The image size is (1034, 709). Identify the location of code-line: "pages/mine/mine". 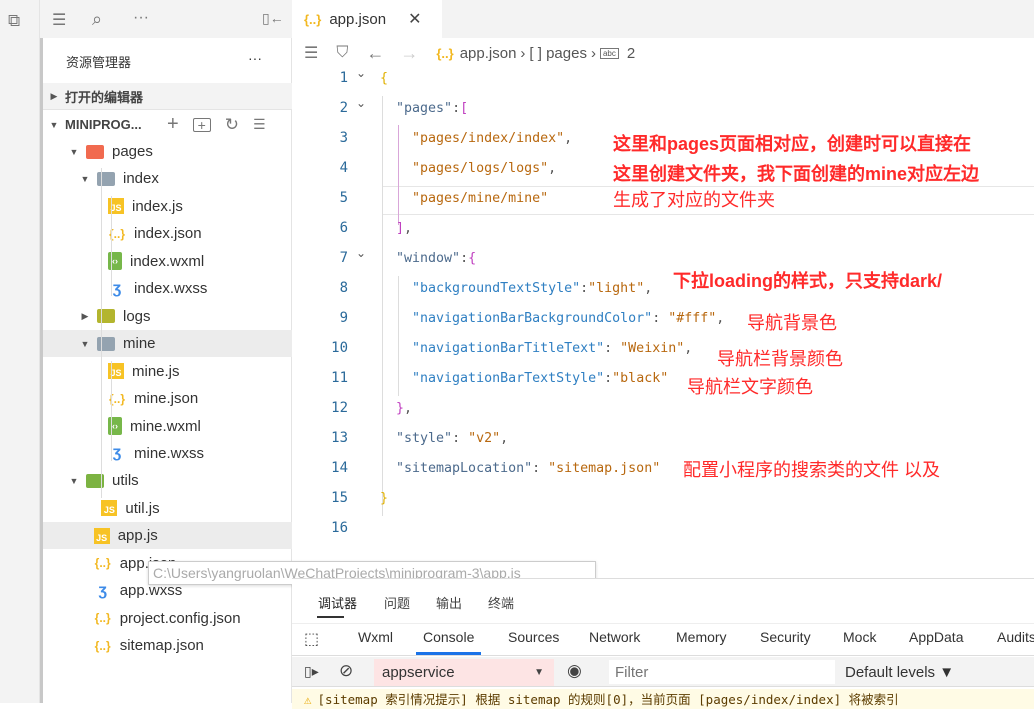
(464, 198).